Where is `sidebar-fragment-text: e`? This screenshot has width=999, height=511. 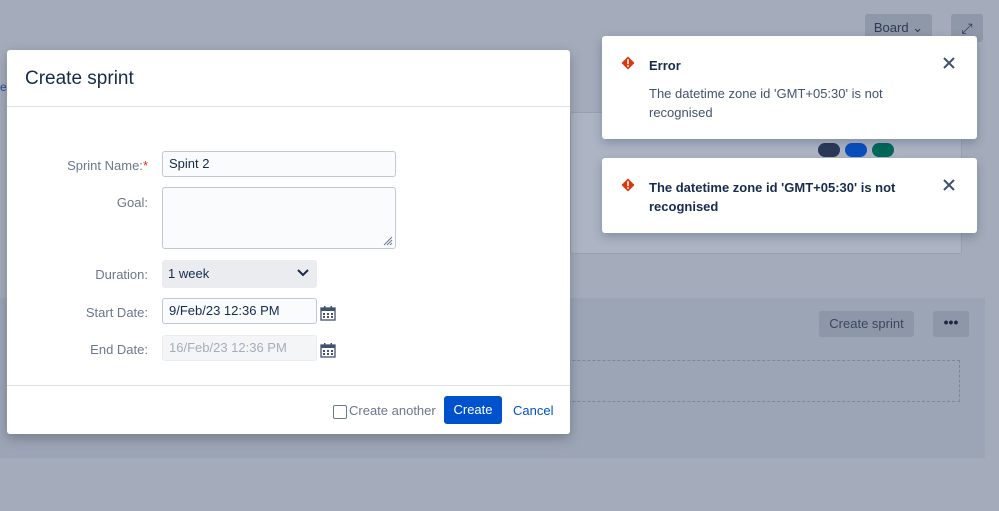 sidebar-fragment-text: e is located at coordinates (3, 87).